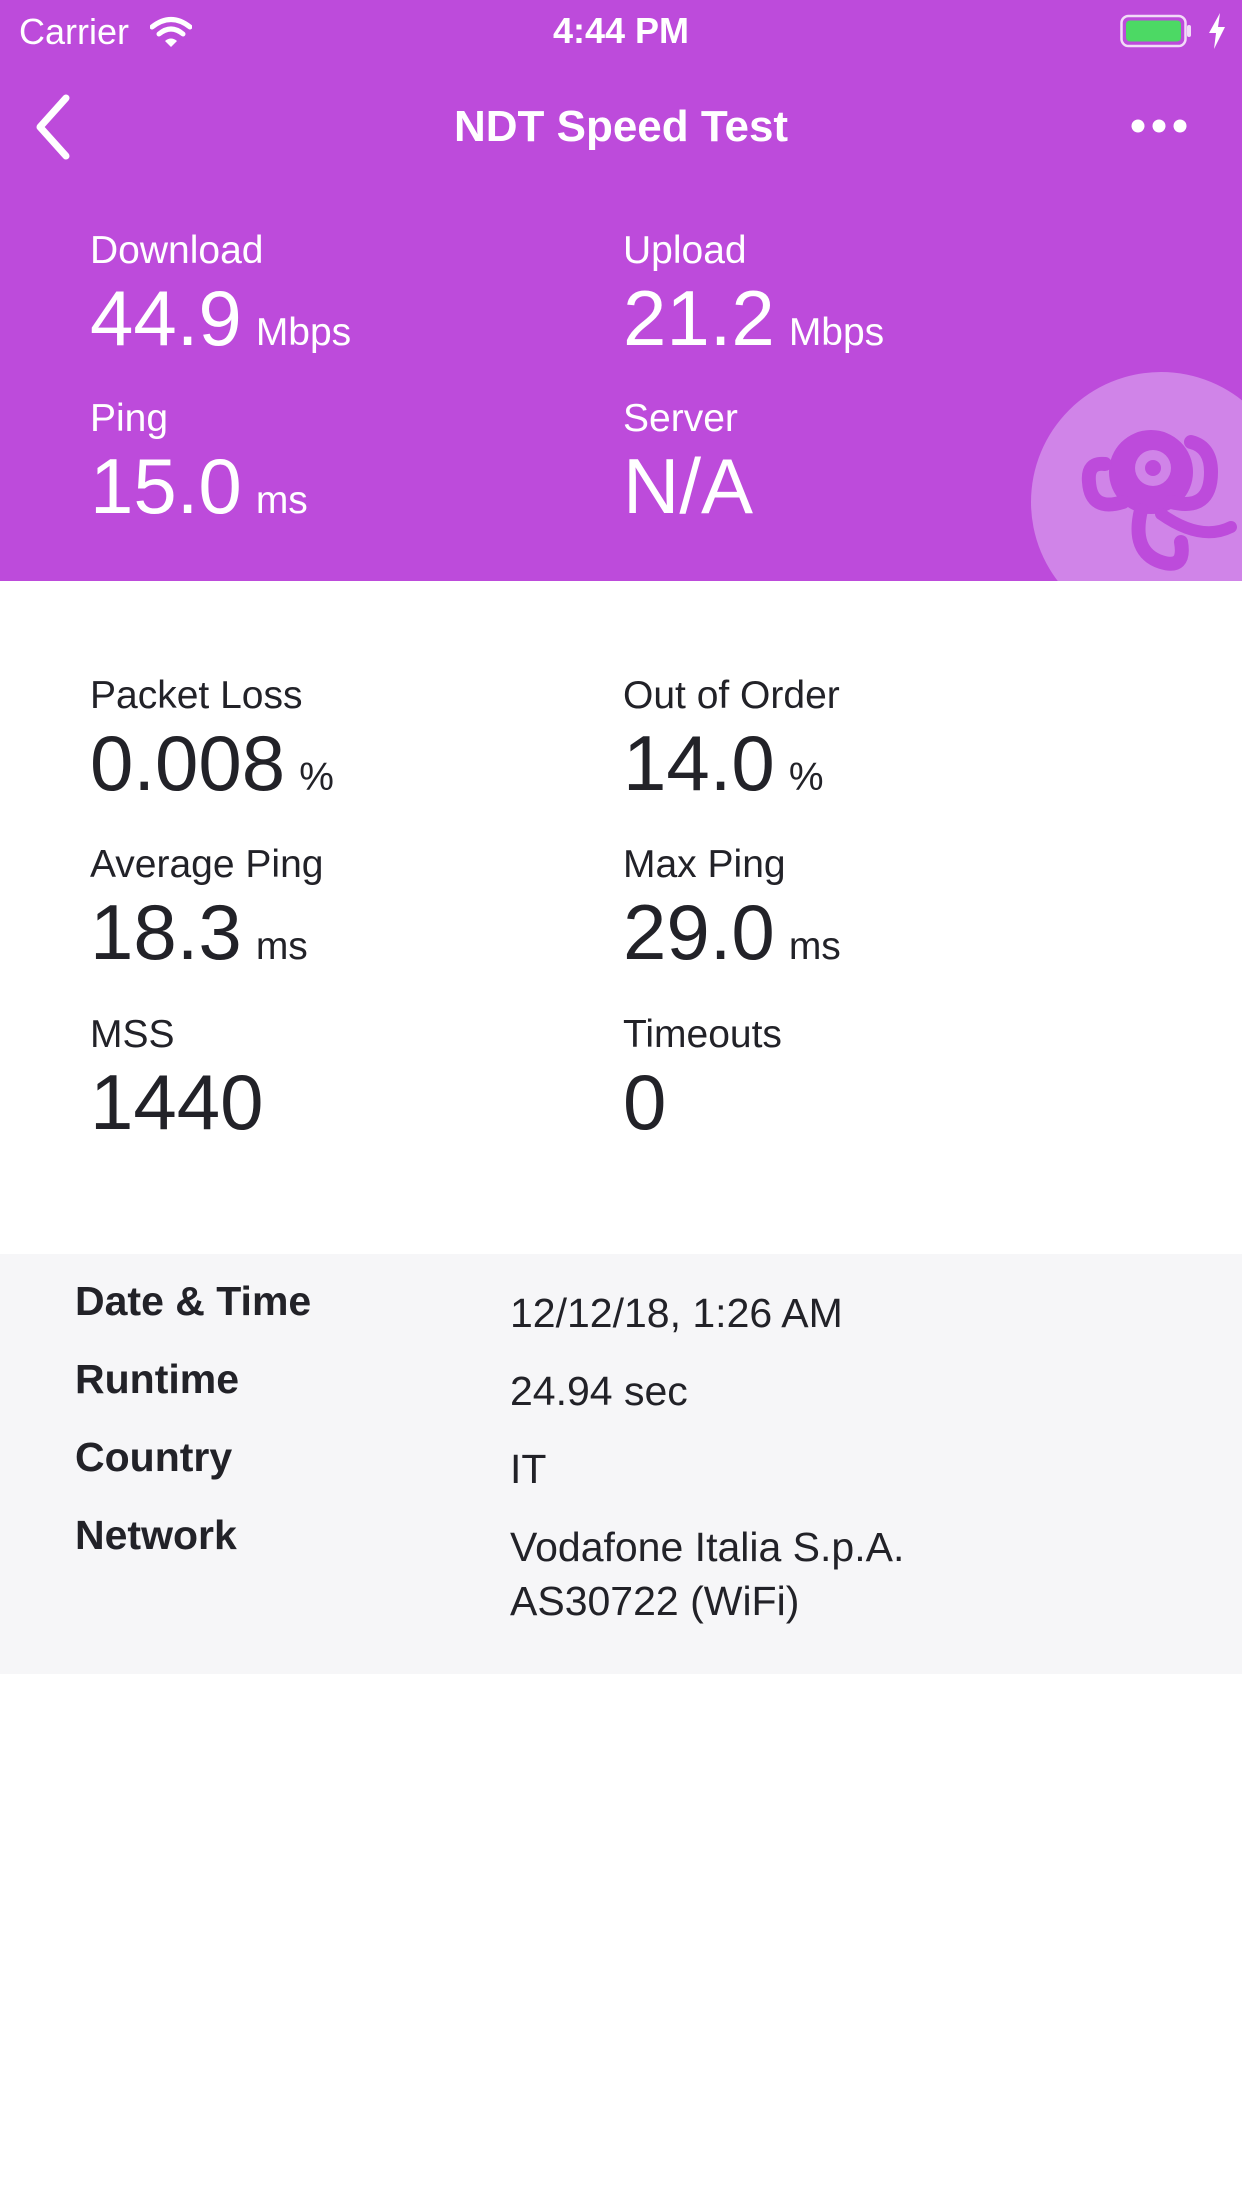  I want to click on page-title: NDT Speed Test, so click(621, 126).